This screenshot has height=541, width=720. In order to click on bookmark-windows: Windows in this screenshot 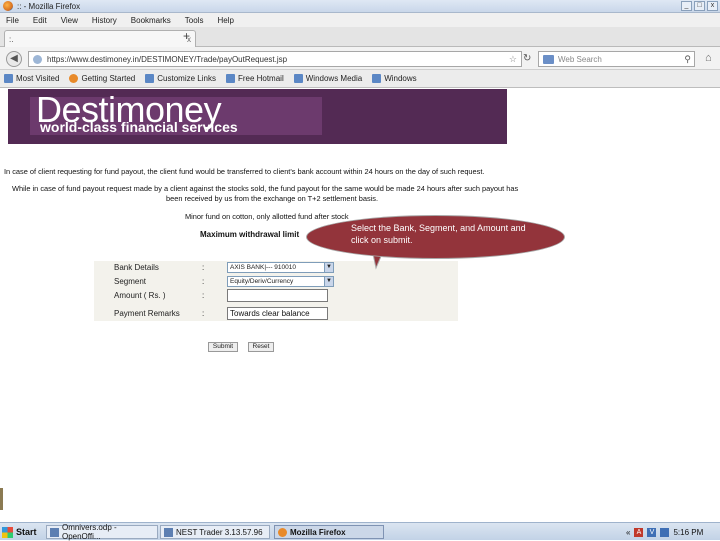, I will do `click(394, 78)`.